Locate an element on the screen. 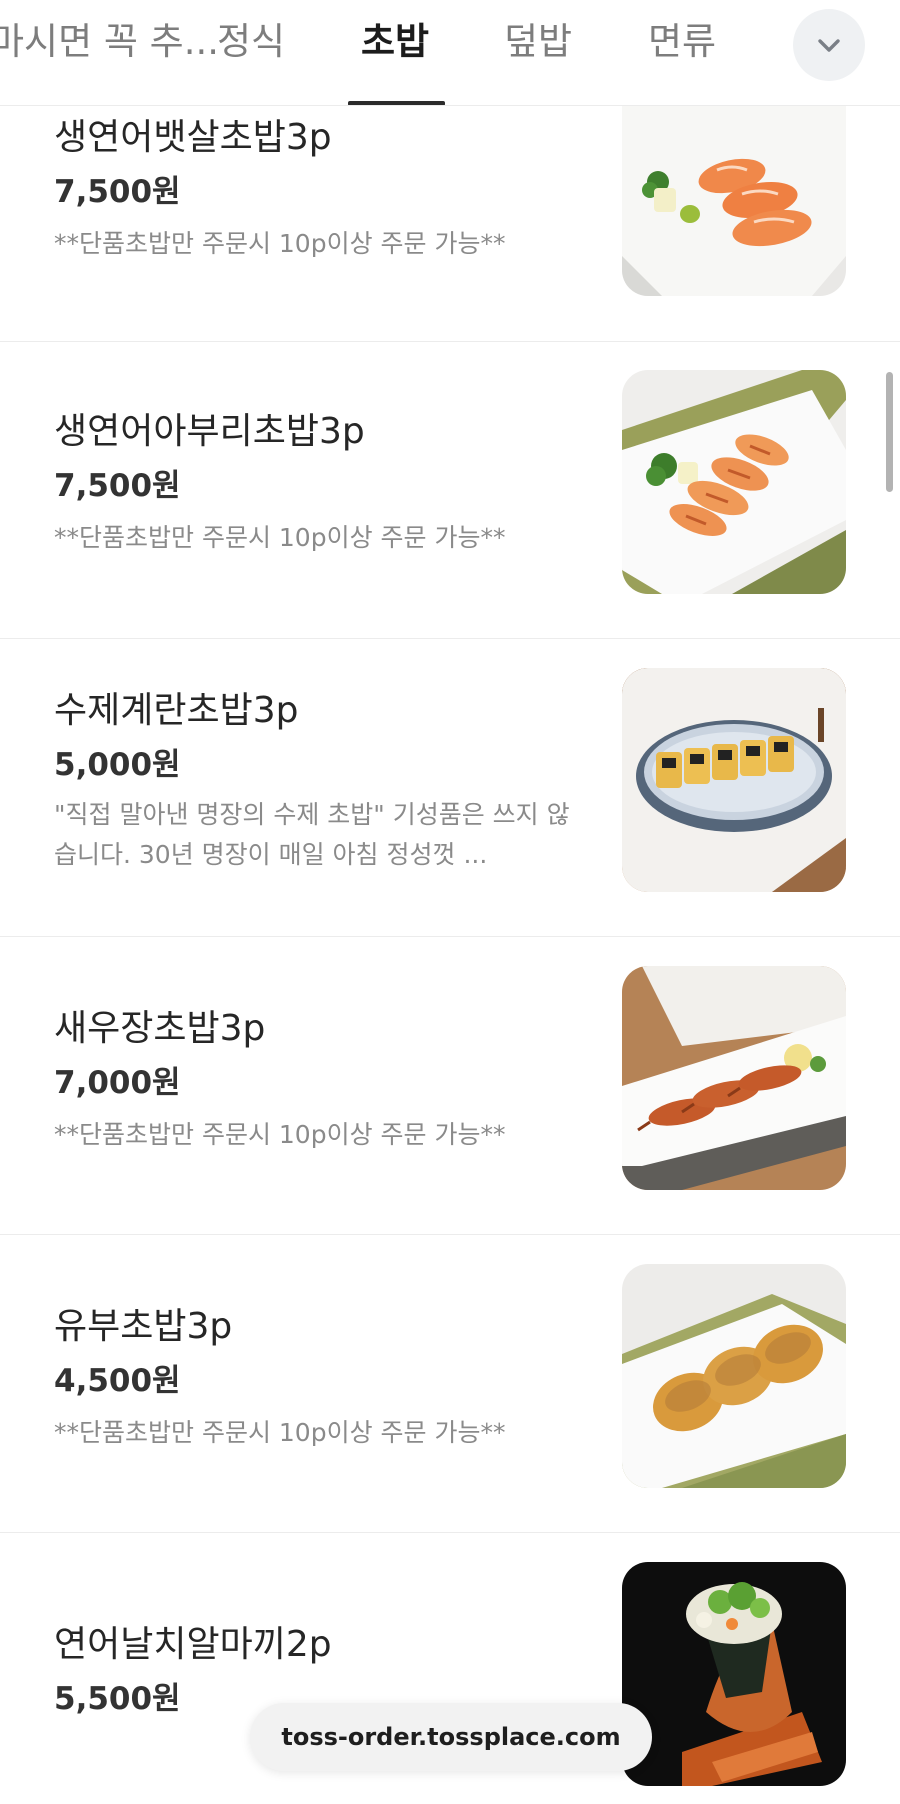 This screenshot has height=1804, width=900. url-bar: toss-order.tossplace.com is located at coordinates (451, 1737).